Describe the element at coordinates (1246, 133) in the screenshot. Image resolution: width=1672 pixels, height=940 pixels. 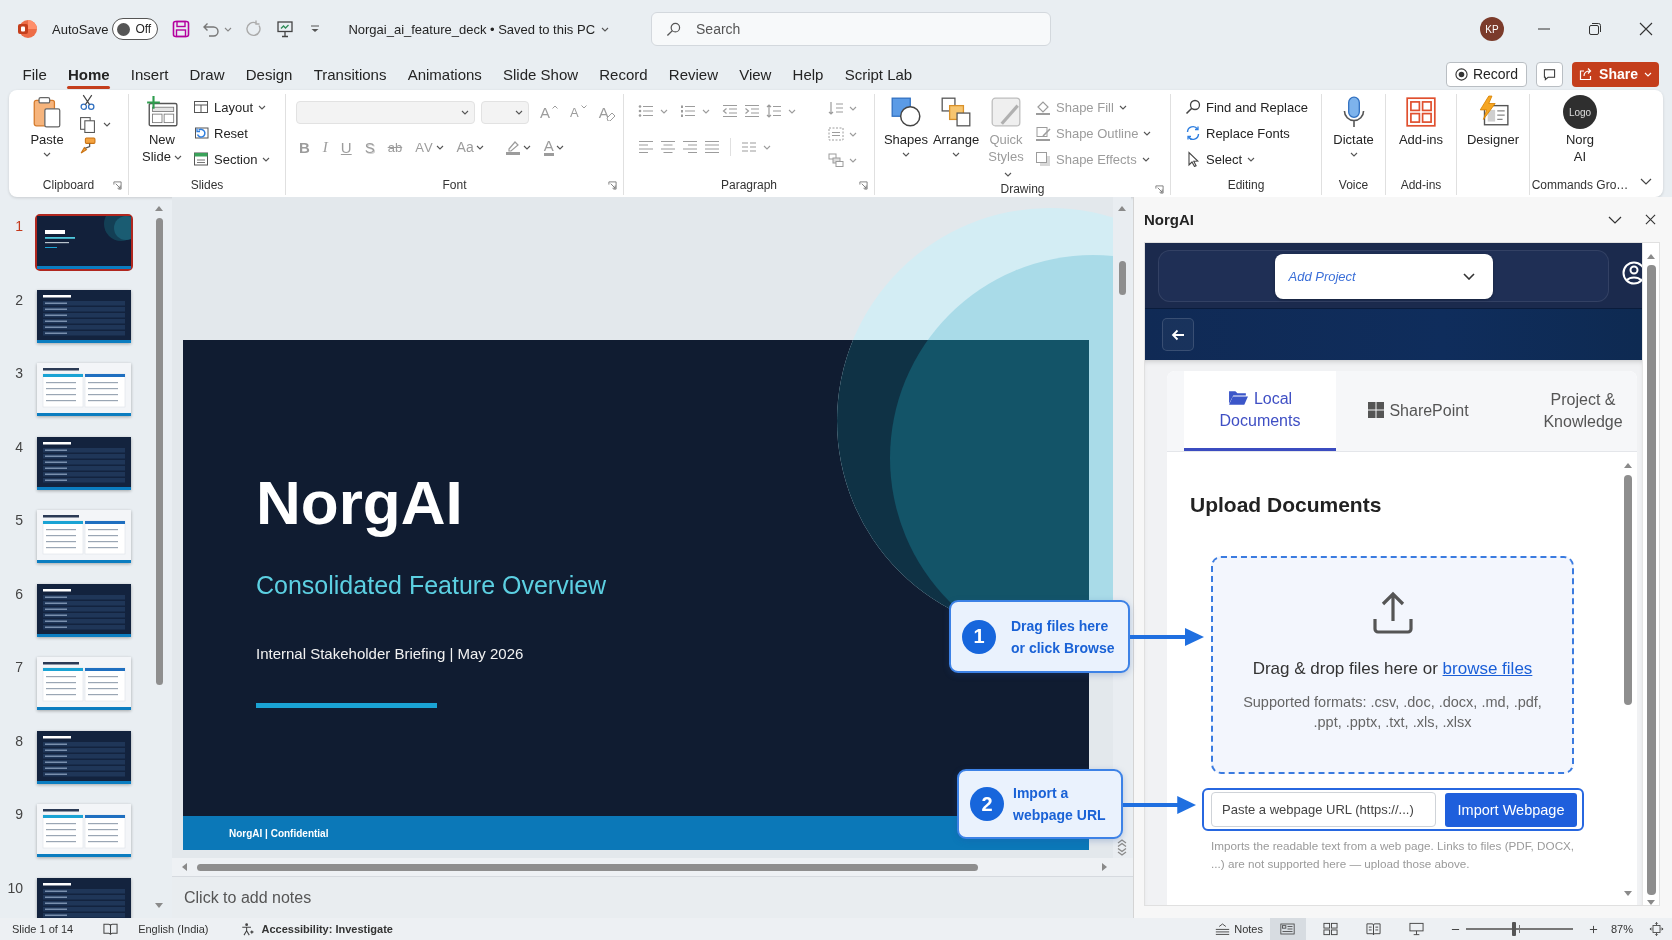
I see `replace-fonts-button: Replace Fonts` at that location.